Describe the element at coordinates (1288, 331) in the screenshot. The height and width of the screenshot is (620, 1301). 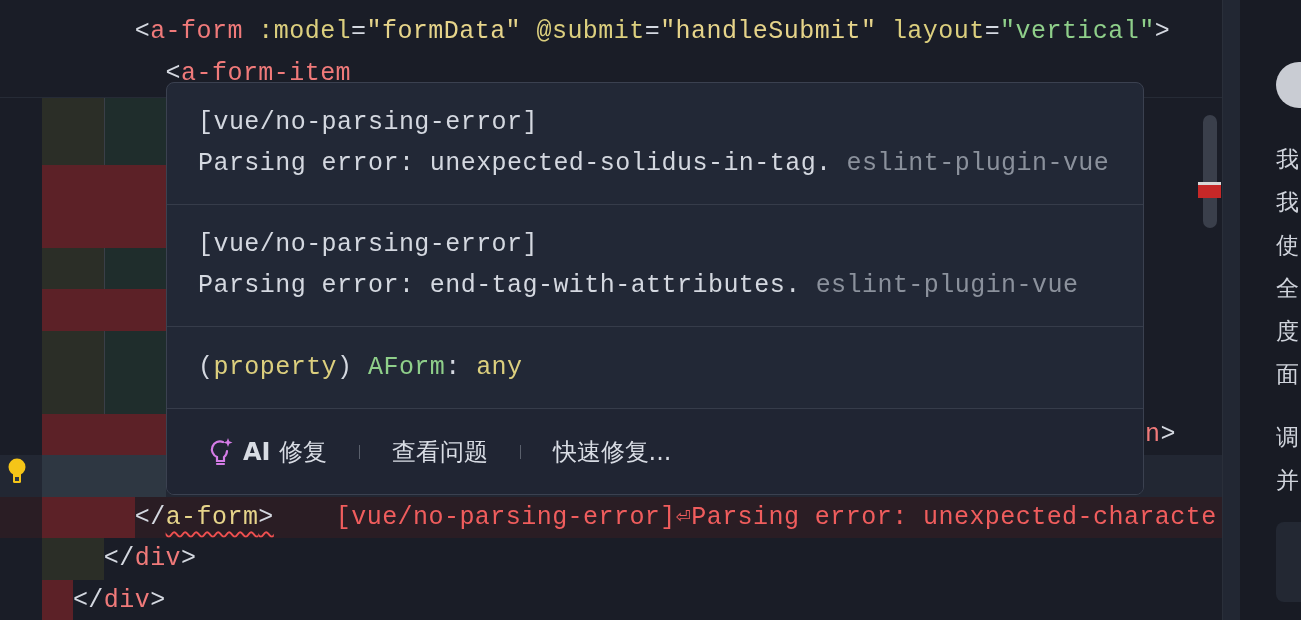
I see `text-line: 度` at that location.